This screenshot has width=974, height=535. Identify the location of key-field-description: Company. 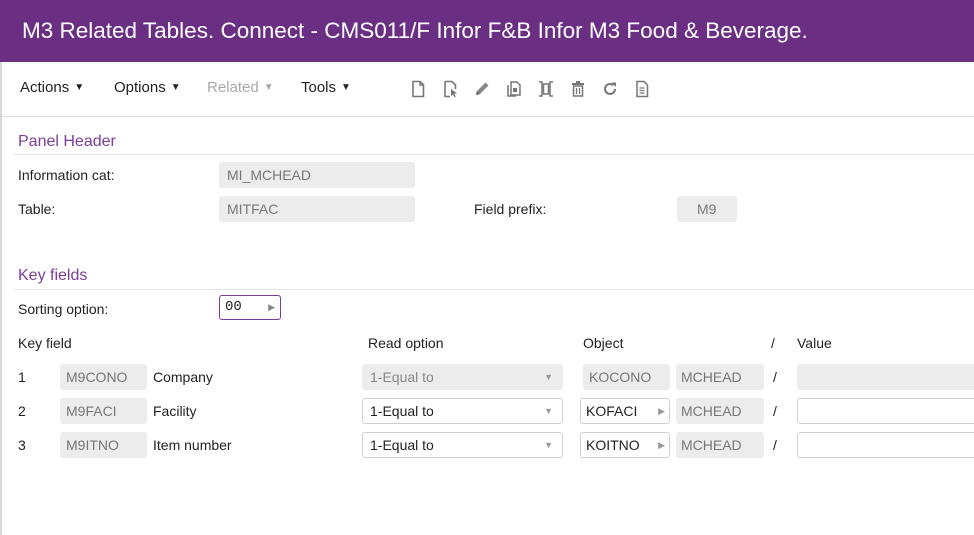
(183, 377).